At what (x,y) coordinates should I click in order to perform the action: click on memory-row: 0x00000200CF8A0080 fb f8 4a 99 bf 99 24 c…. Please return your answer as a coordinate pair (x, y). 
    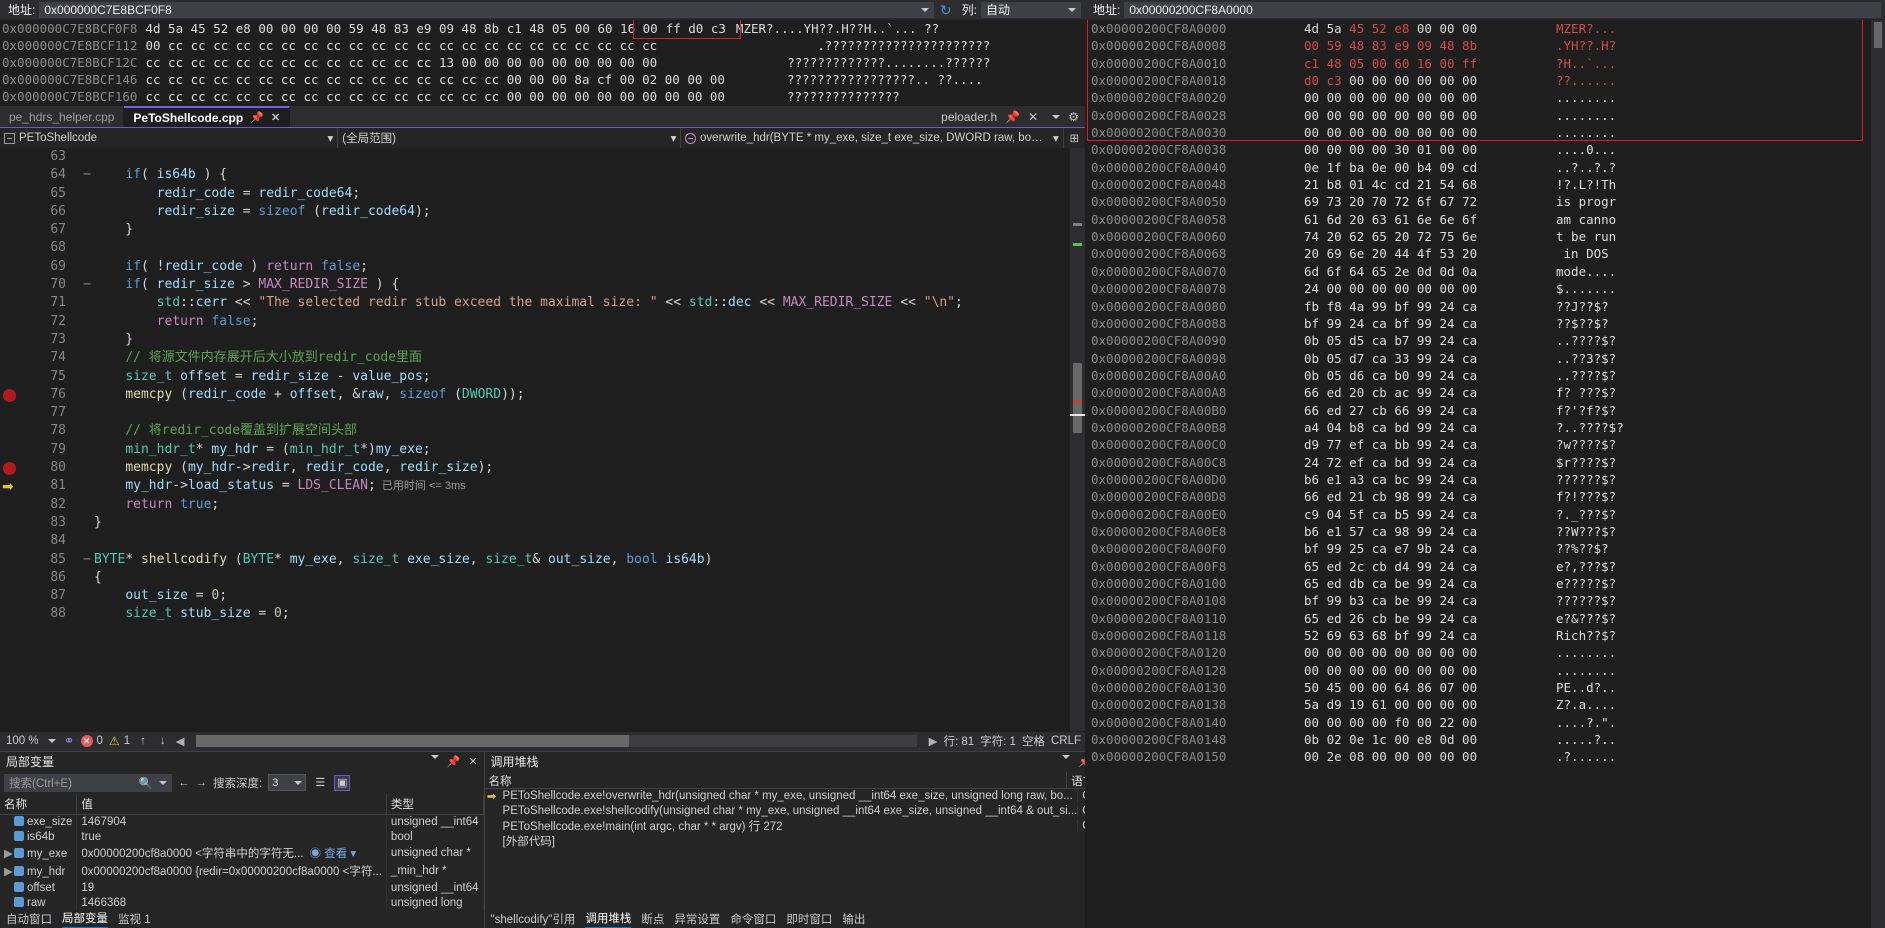
    Looking at the image, I should click on (1485, 306).